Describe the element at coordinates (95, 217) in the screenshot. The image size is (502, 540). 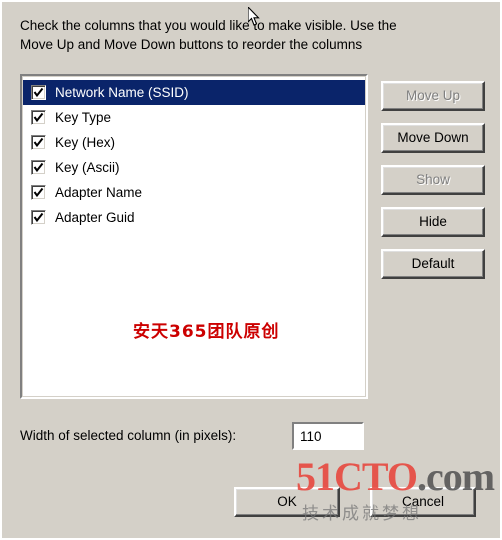
I see `list-item-label: Adapter Guid` at that location.